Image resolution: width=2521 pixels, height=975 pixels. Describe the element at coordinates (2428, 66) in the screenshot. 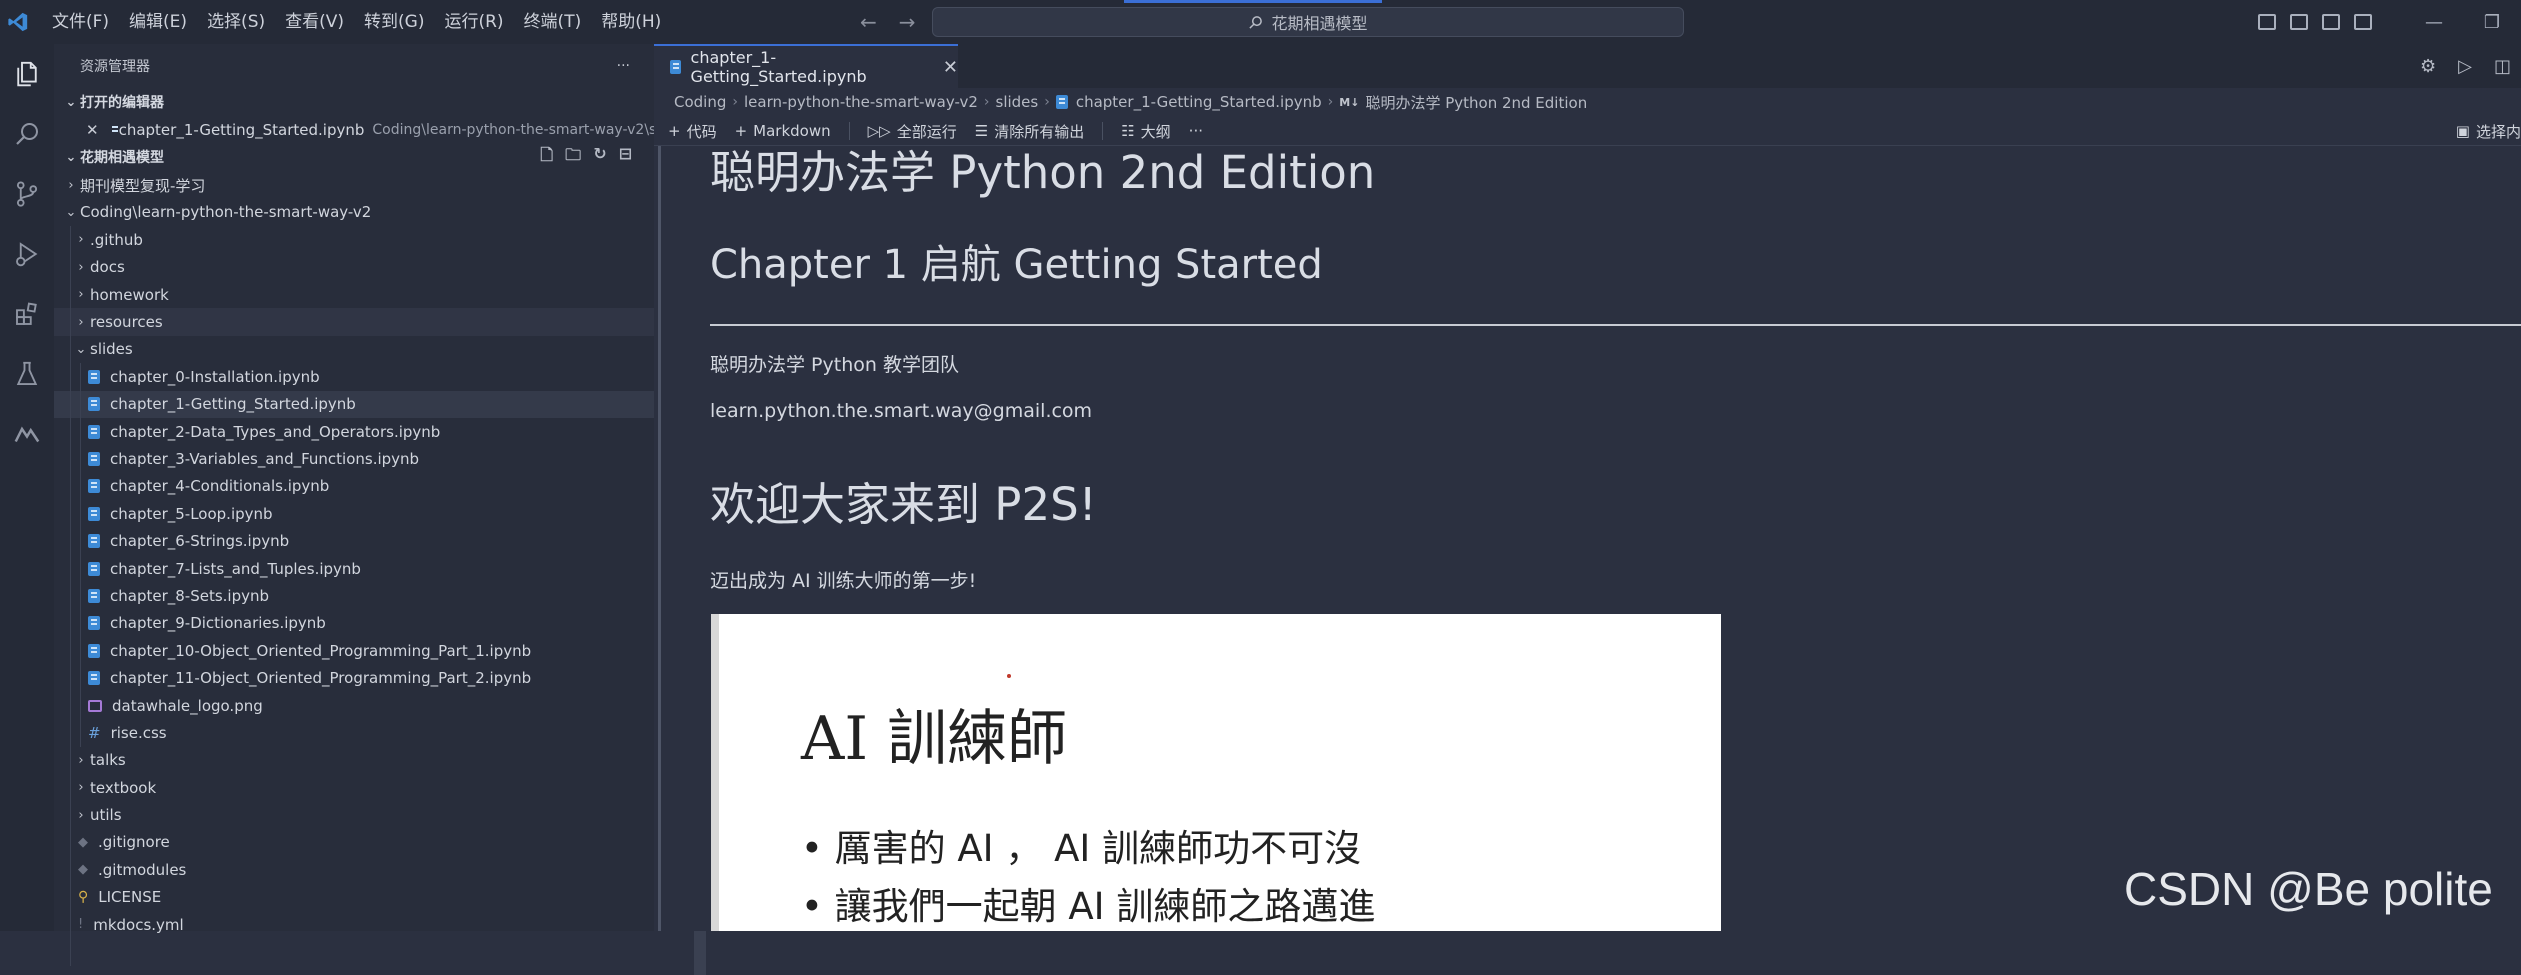

I see `gear-icon: ⚙` at that location.